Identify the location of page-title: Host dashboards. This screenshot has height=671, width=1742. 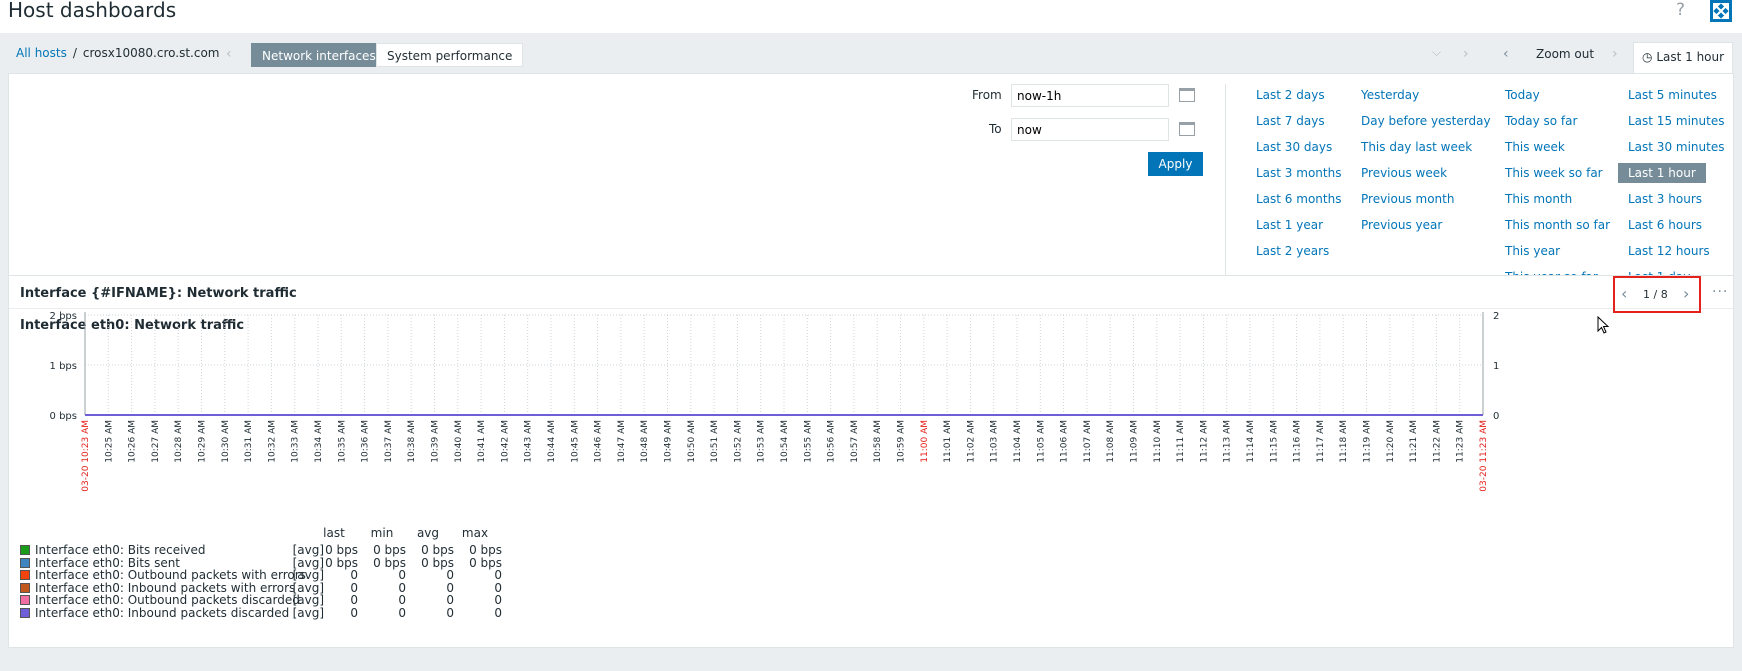
(92, 11).